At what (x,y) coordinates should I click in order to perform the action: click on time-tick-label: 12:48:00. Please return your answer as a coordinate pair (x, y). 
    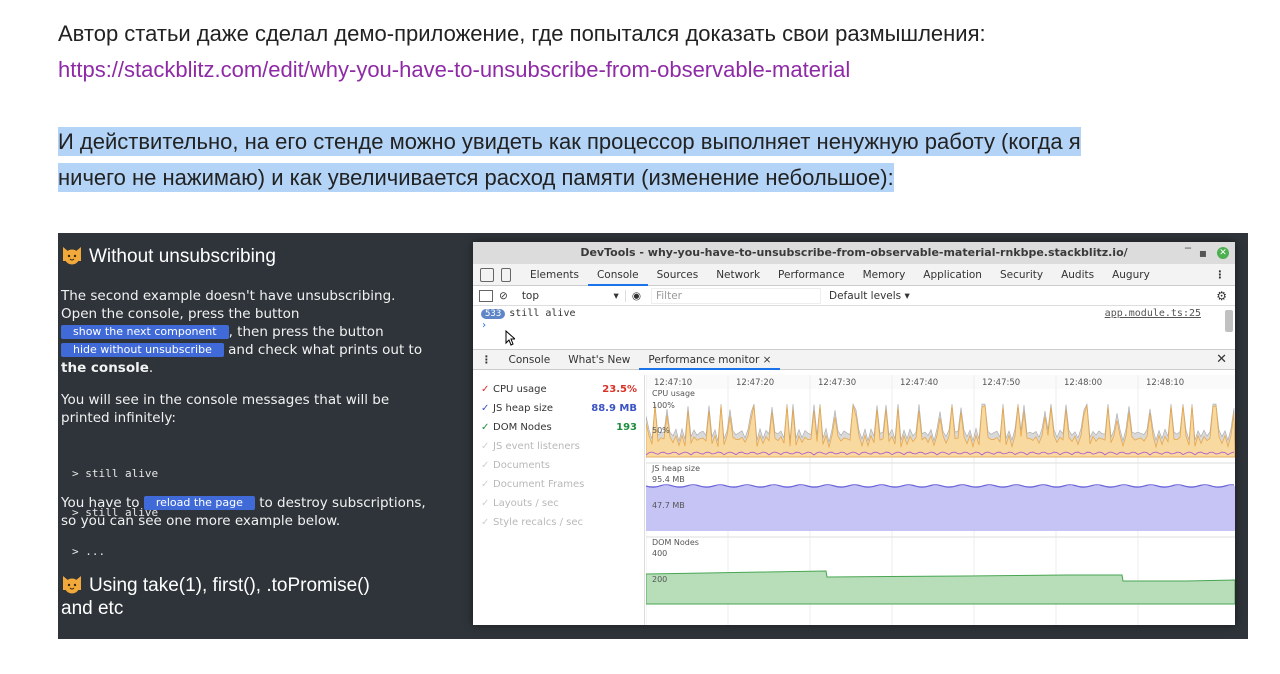
    Looking at the image, I should click on (1083, 383).